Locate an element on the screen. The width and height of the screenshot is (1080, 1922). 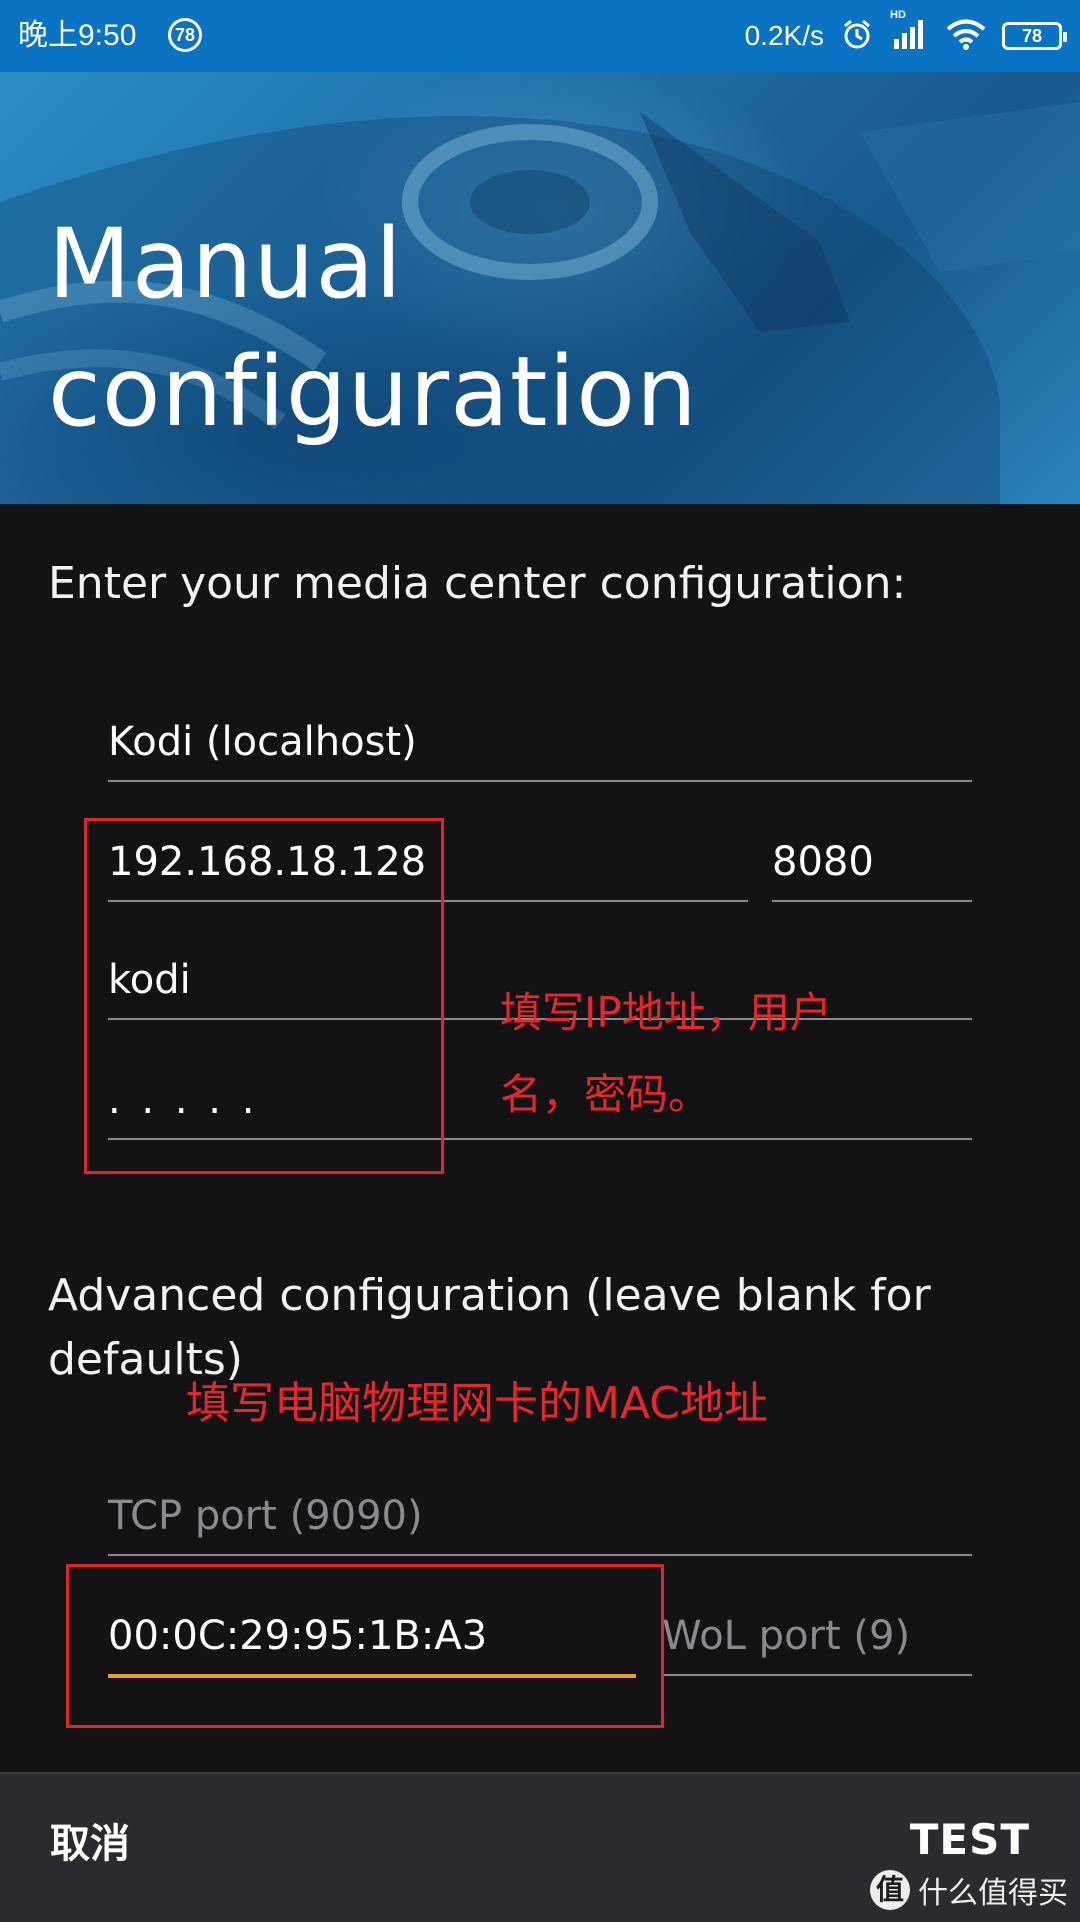
annotation-box-credentials is located at coordinates (264, 996).